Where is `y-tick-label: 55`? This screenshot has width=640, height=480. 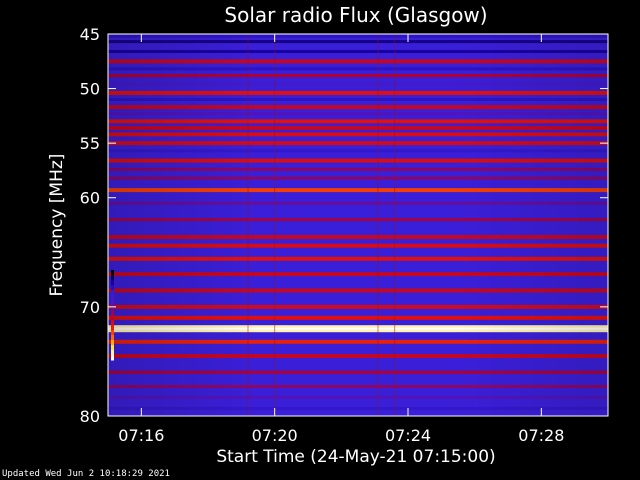
y-tick-label: 55 is located at coordinates (90, 143).